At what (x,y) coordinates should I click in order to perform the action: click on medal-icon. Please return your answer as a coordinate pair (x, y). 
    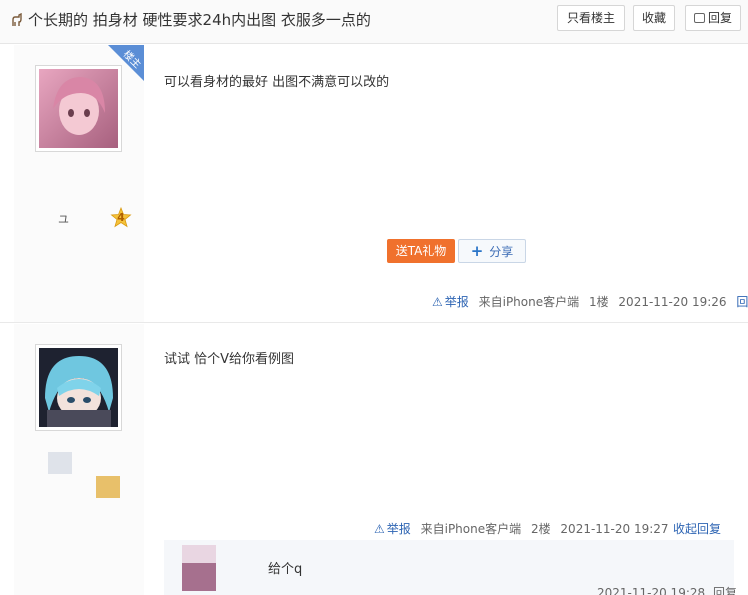
    Looking at the image, I should click on (108, 487).